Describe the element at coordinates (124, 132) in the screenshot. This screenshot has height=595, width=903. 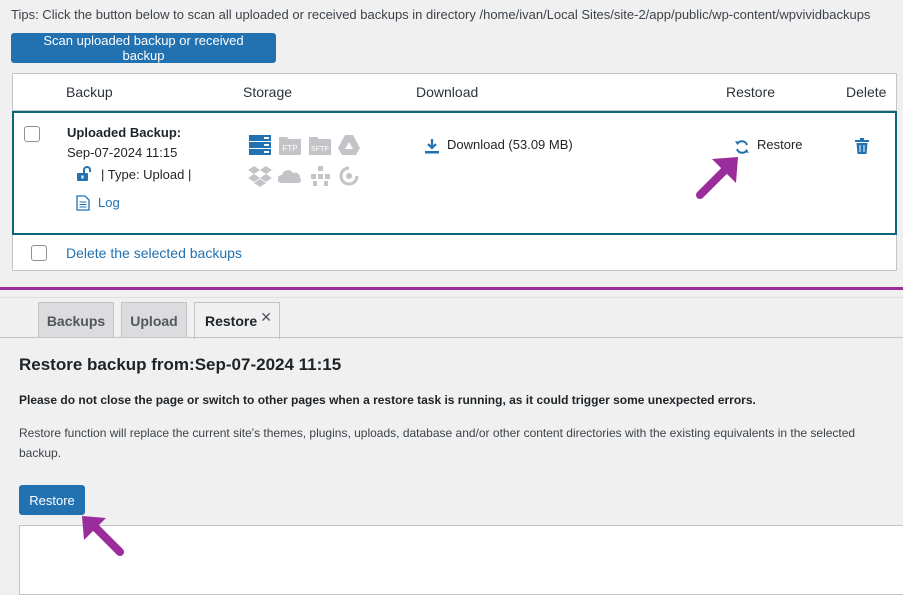
I see `backup-title: Uploaded Backup:` at that location.